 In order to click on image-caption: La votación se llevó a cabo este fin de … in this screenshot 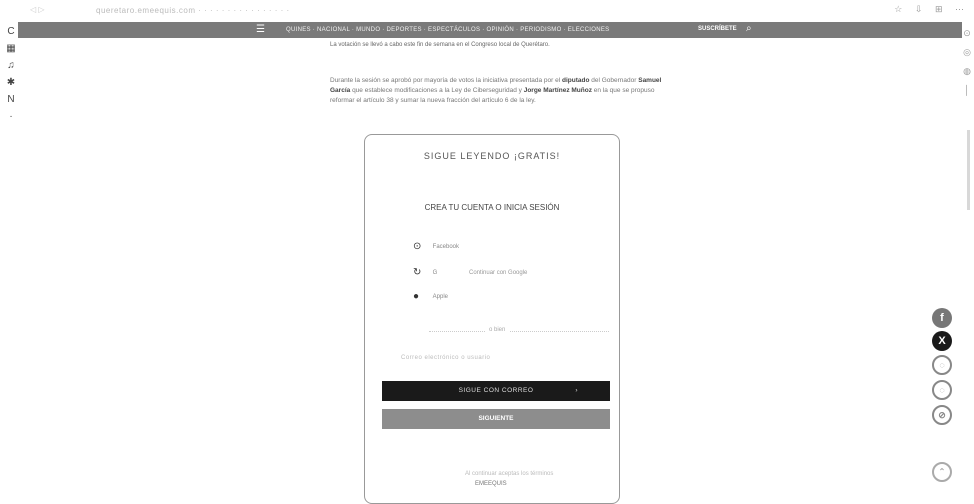, I will do `click(440, 45)`.